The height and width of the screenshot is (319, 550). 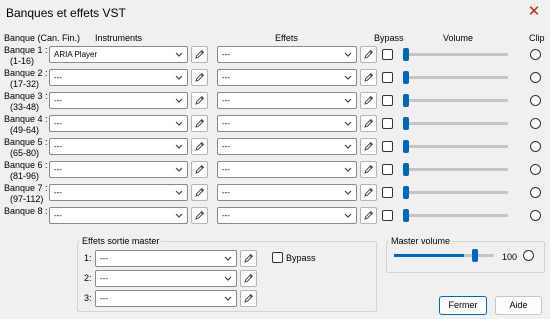 I want to click on master-volume-thumb, so click(x=475, y=255).